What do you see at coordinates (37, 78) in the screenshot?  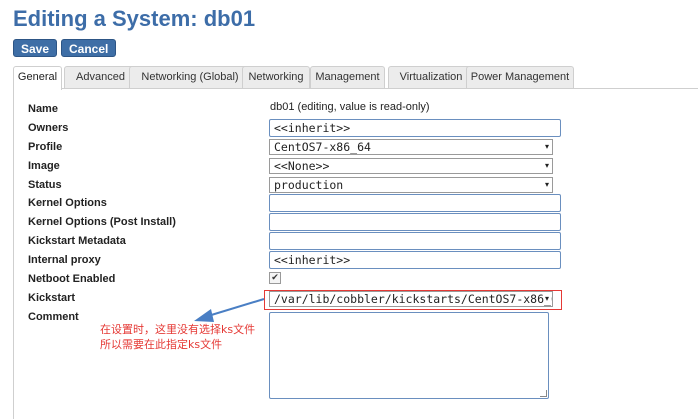 I see `tab-general: General` at bounding box center [37, 78].